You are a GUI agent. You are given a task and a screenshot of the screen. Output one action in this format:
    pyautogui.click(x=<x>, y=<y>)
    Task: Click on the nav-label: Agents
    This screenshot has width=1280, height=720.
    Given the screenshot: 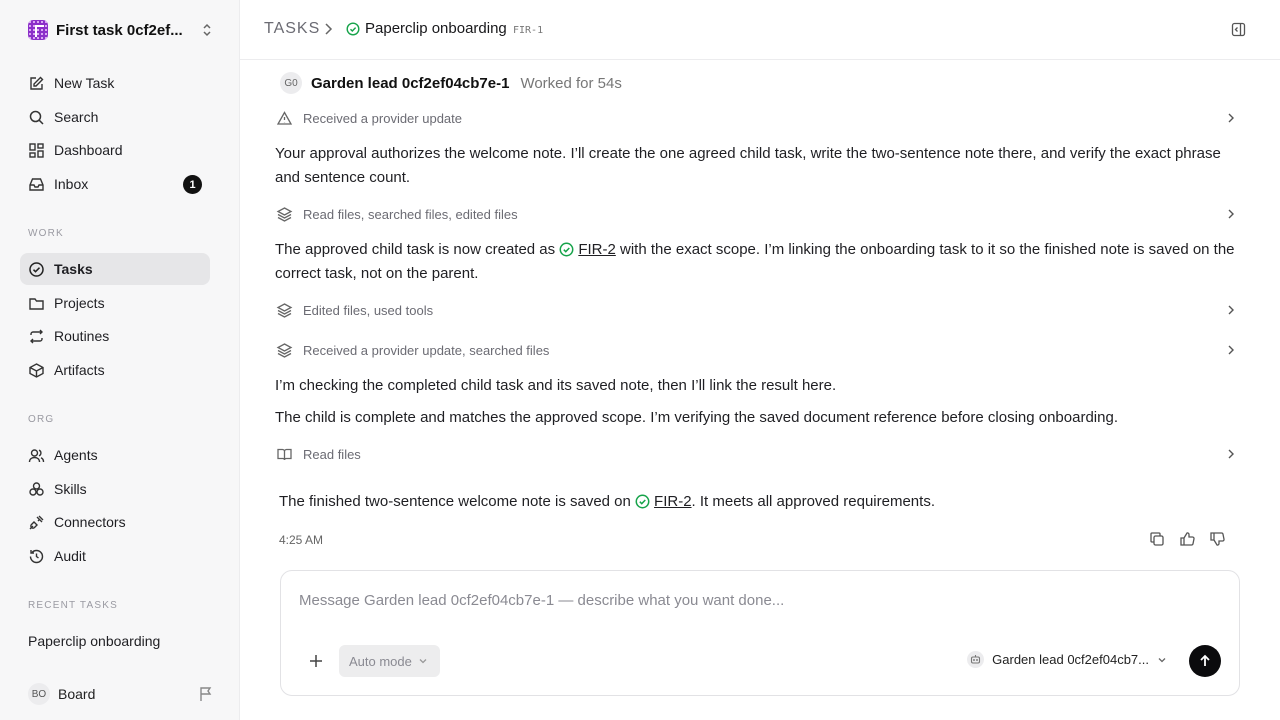 What is the action you would take?
    pyautogui.click(x=76, y=455)
    